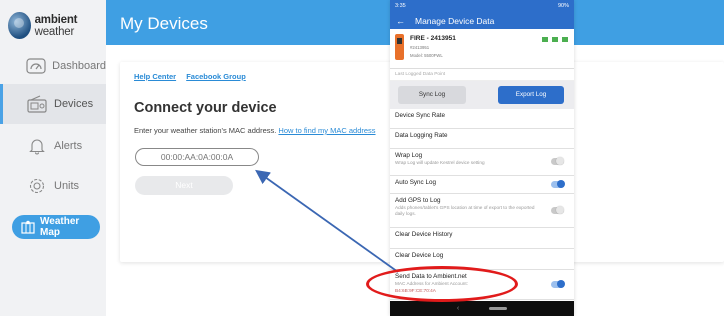 Image resolution: width=724 pixels, height=316 pixels. I want to click on sidebar-item-units: Units, so click(53, 186).